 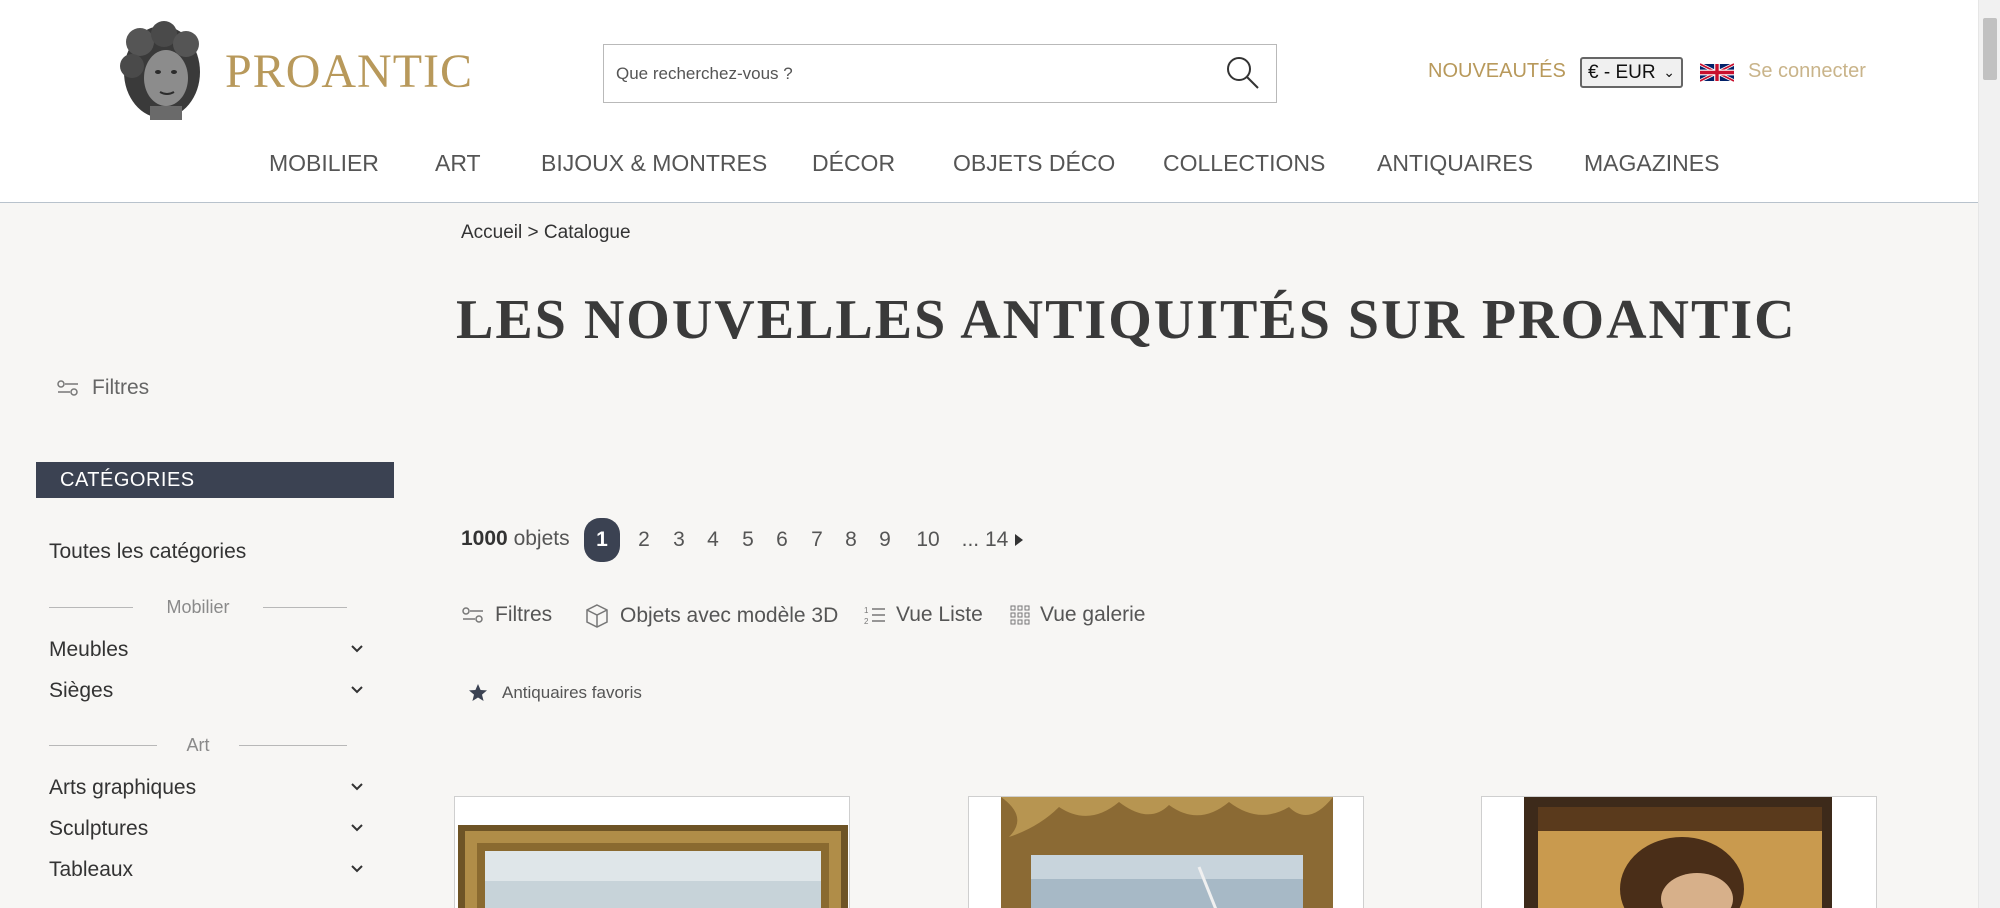 I want to click on nav-art: ART, so click(x=458, y=163).